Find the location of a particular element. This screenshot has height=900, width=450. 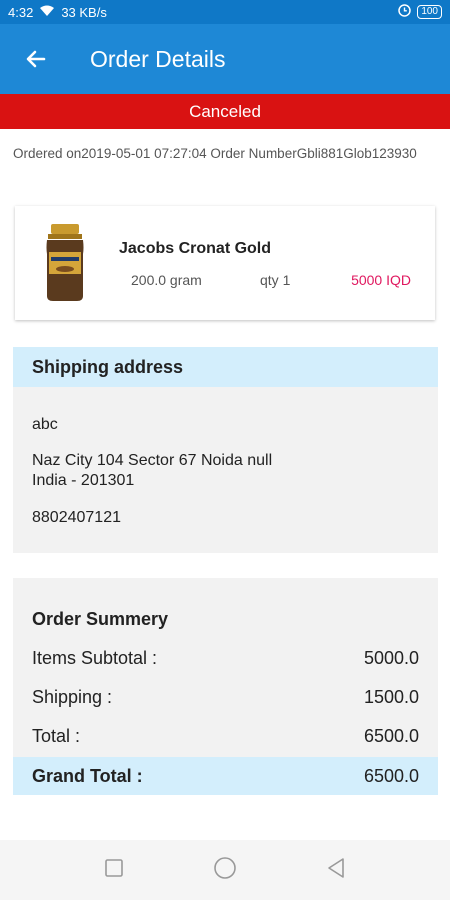

order-summary-heading: Order Summery is located at coordinates (100, 619).